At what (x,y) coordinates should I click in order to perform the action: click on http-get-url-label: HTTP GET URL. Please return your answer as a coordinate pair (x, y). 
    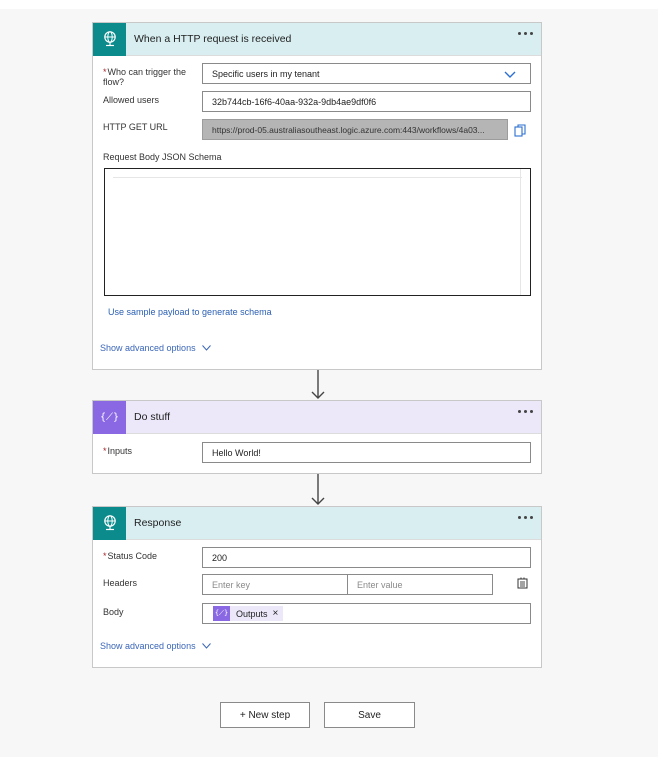
    Looking at the image, I should click on (135, 127).